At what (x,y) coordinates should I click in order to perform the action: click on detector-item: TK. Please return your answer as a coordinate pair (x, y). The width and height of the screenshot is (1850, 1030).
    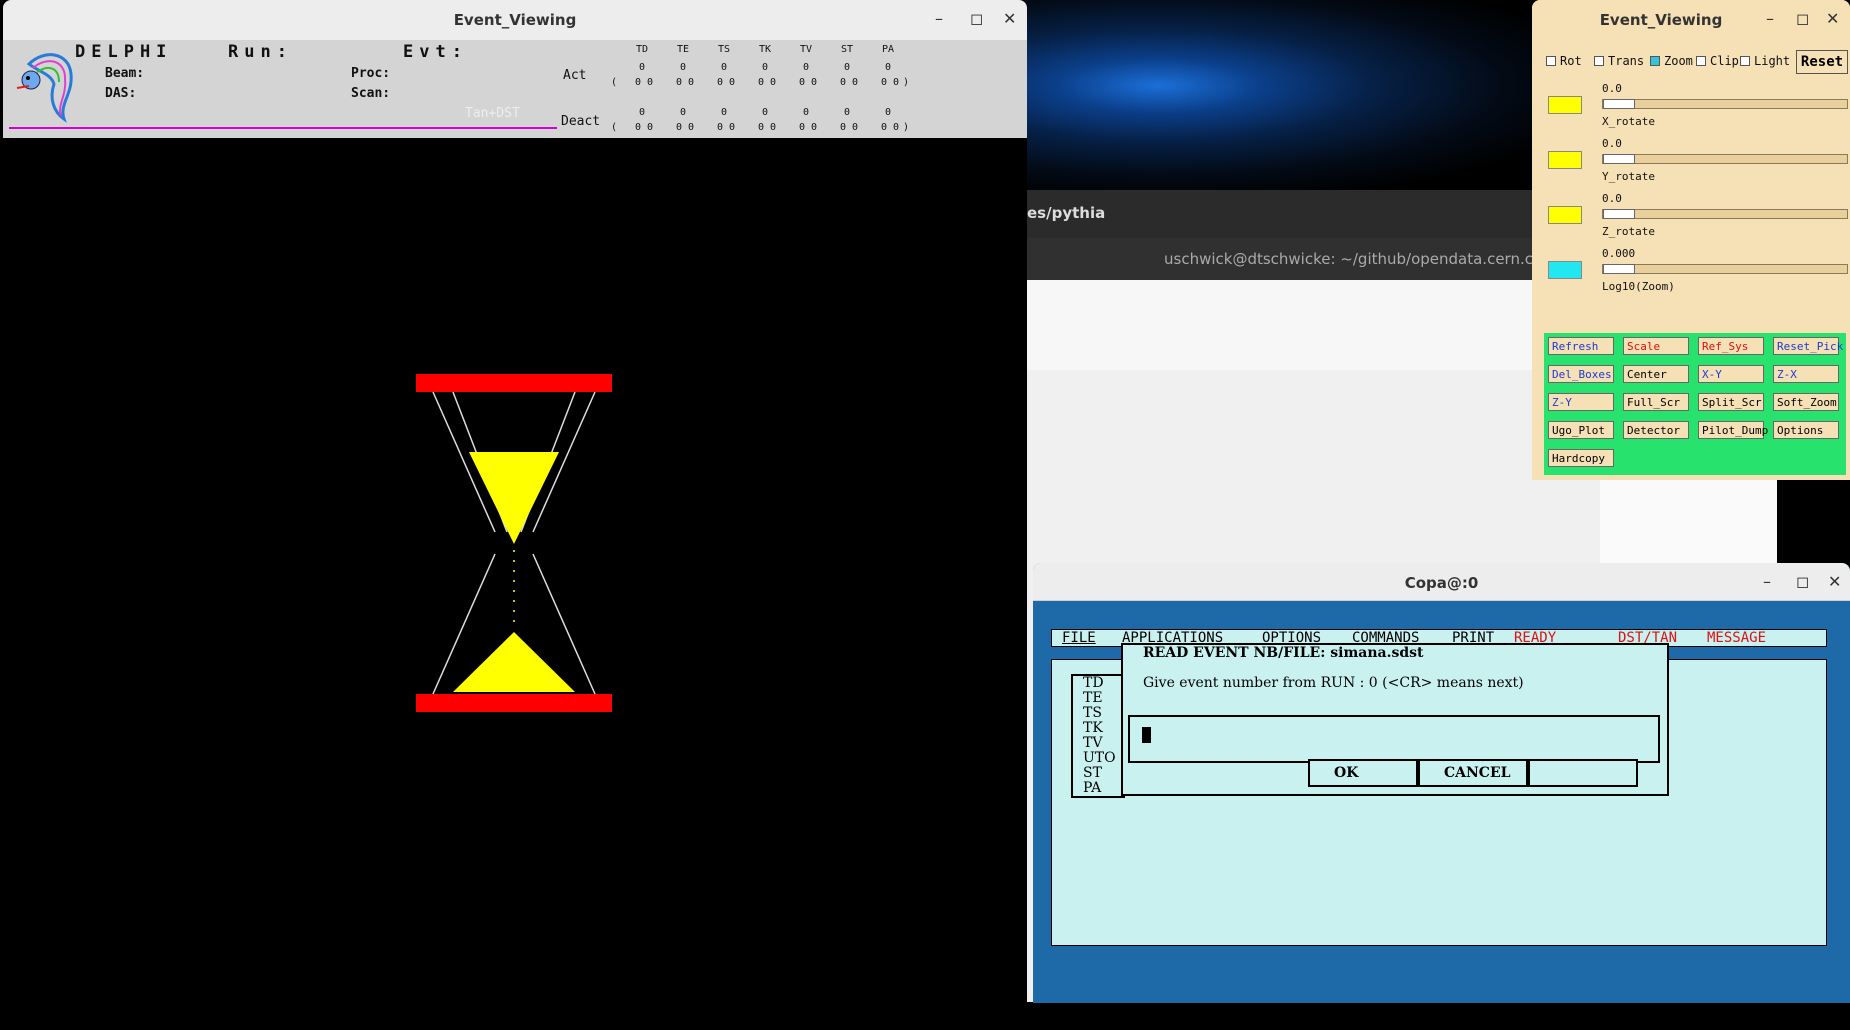
    Looking at the image, I should click on (1103, 728).